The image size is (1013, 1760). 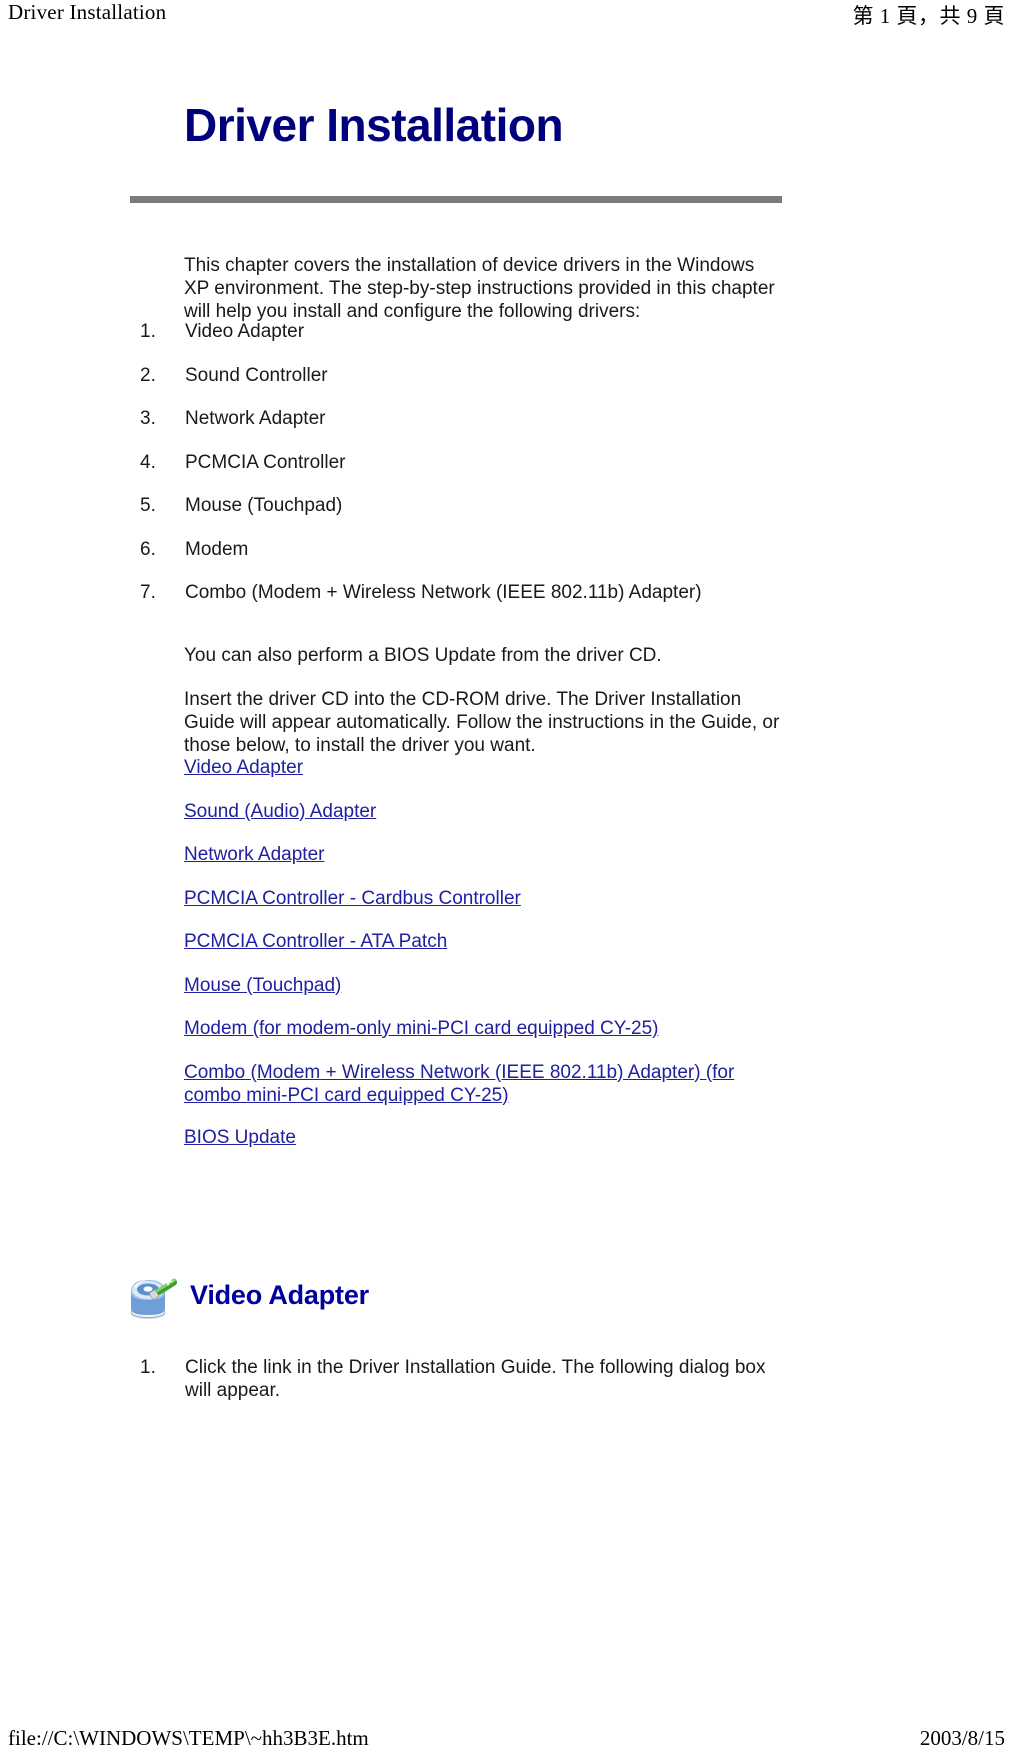 What do you see at coordinates (534, 952) in the screenshot?
I see `link-row: PCMCIA Controller - ATA Patch` at bounding box center [534, 952].